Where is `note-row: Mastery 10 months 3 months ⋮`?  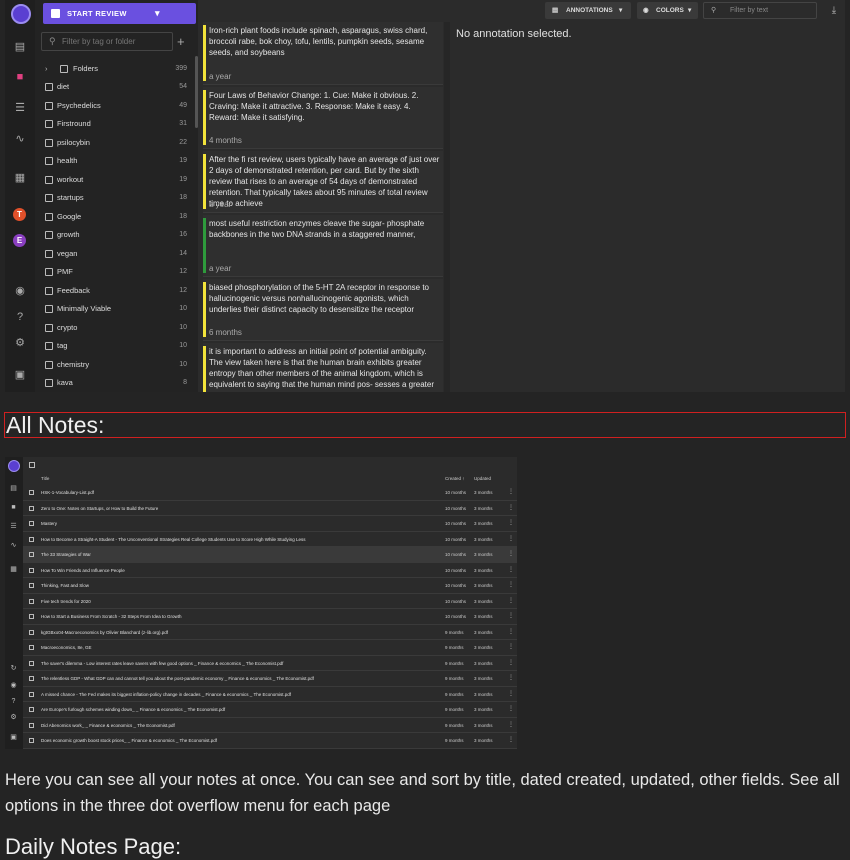 note-row: Mastery 10 months 3 months ⋮ is located at coordinates (270, 524).